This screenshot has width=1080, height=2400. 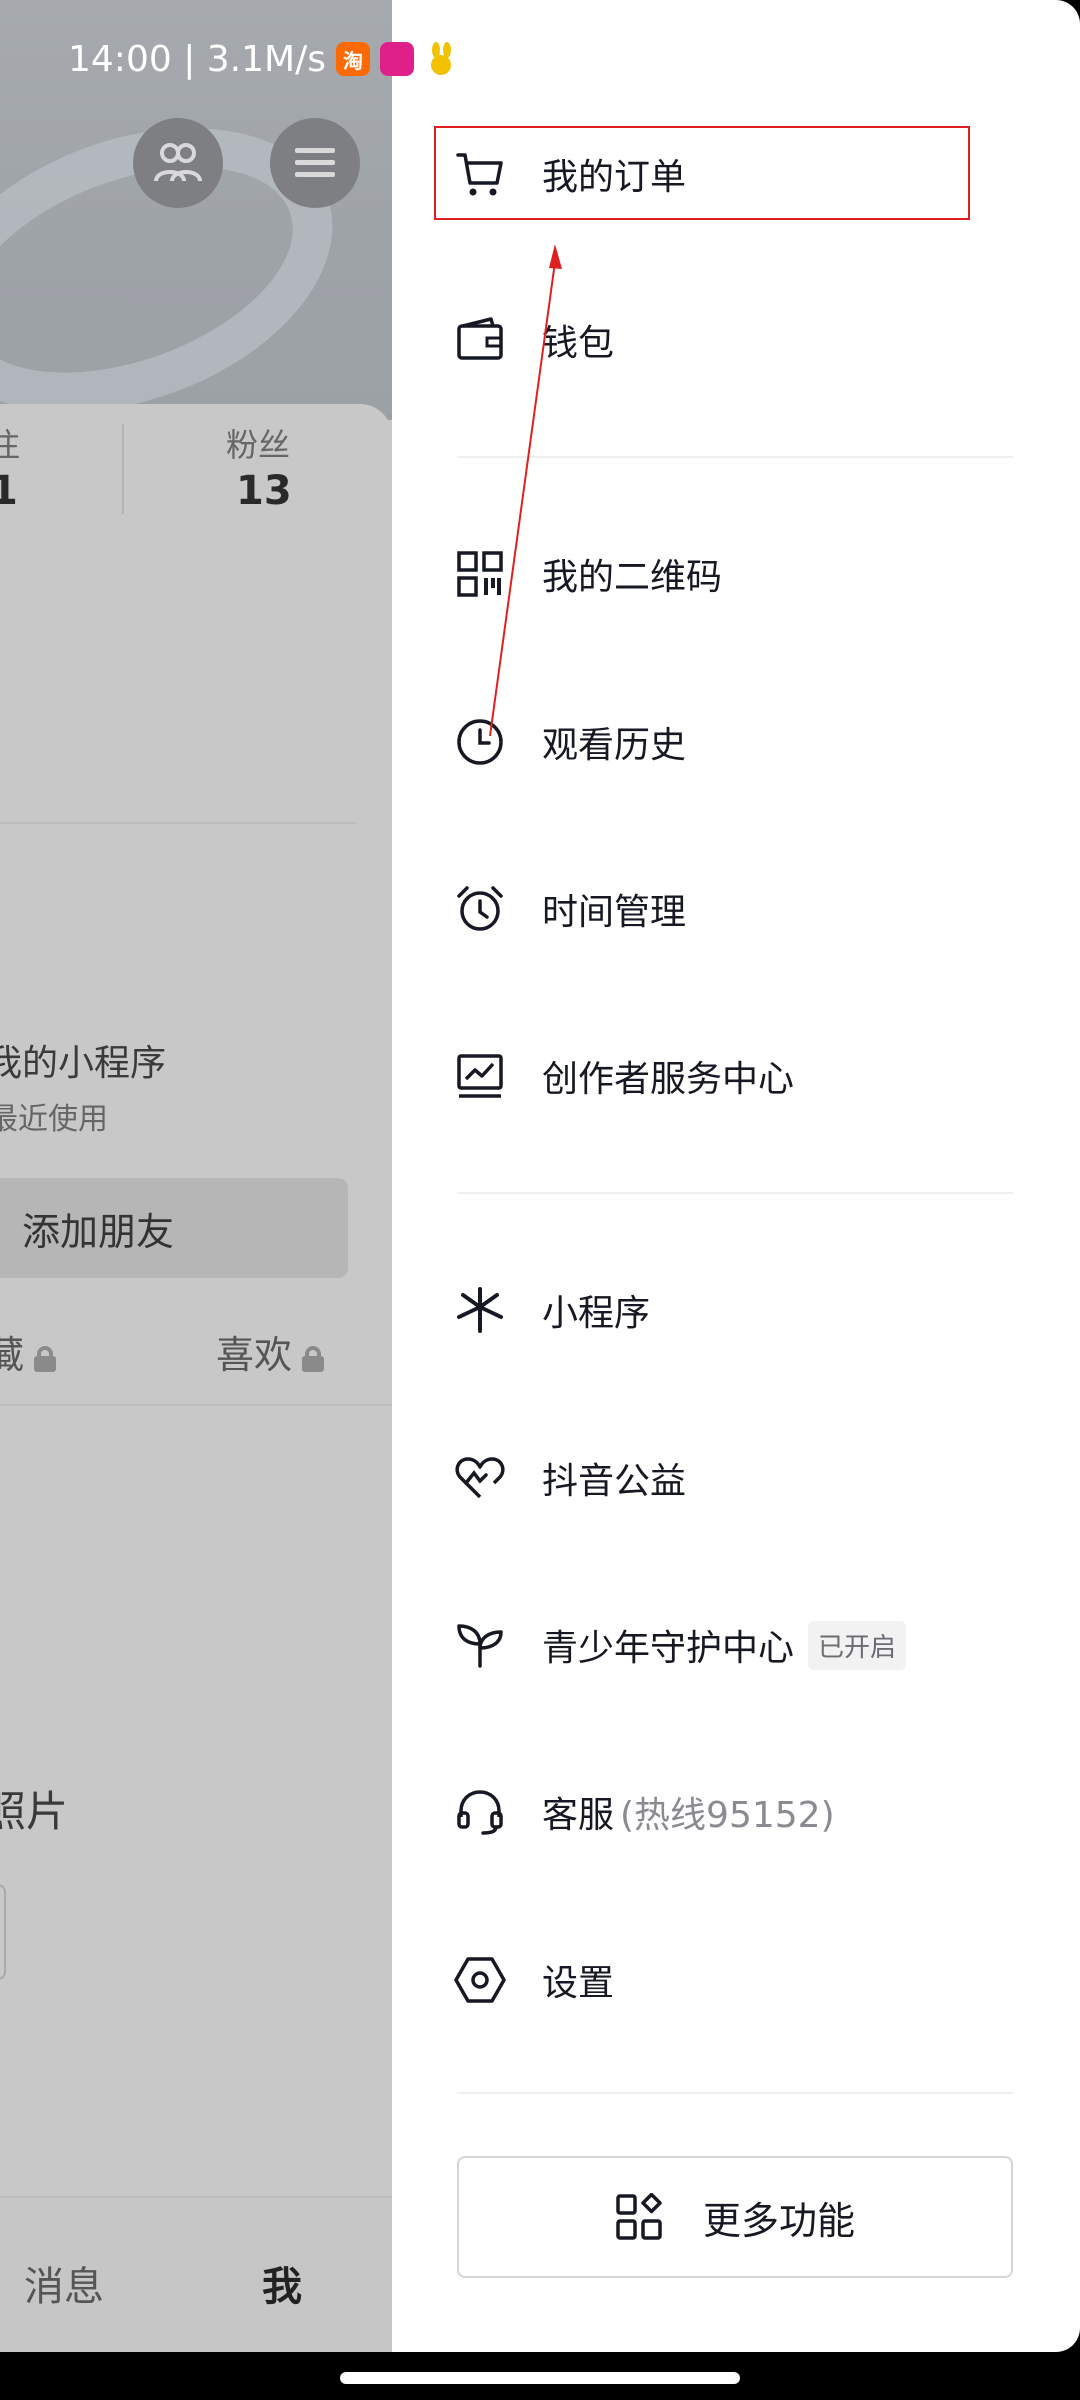 I want to click on alarm-icon, so click(x=480, y=909).